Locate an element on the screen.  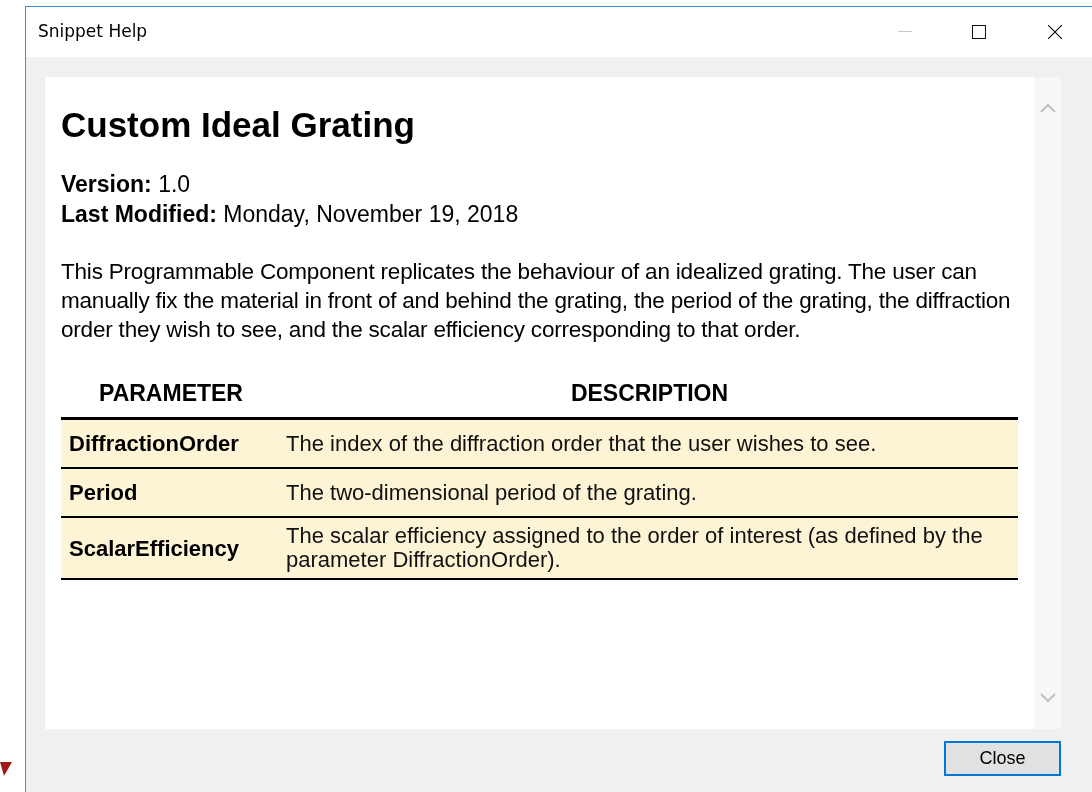
description: This Programmable Component replicates the behaviour of an idealized grating. The user can manually fix the material in front of and behind the grating, the period of the grating, the diffraction order they wish to see, and the scalar efficiency corresponding to that order. is located at coordinates (536, 301).